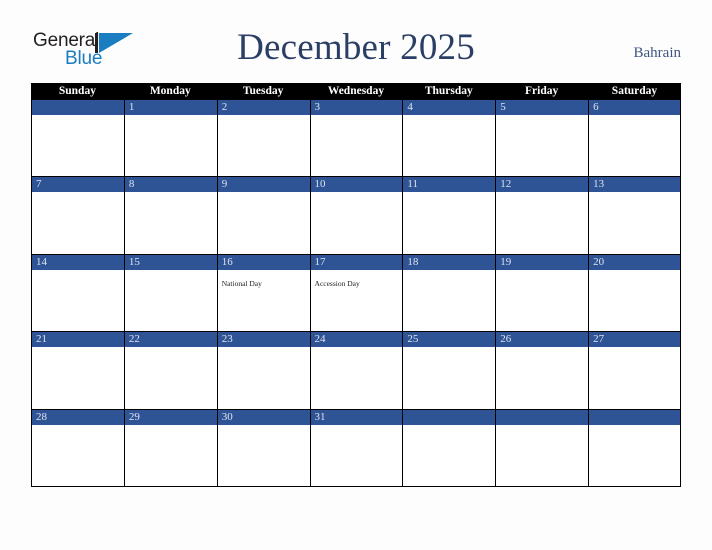 This screenshot has height=550, width=712. I want to click on day-cell: 20, so click(634, 293).